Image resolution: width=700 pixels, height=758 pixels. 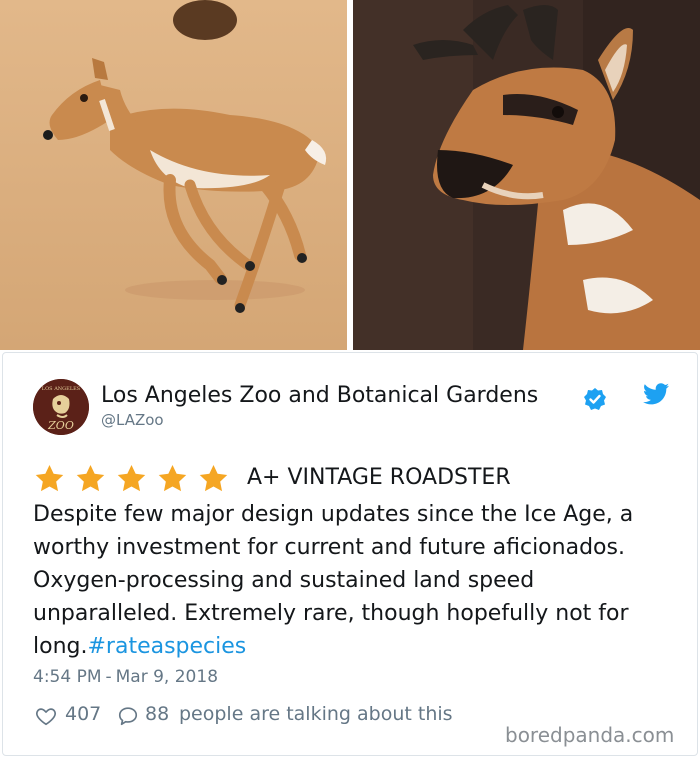 What do you see at coordinates (595, 399) in the screenshot?
I see `verified-badge-icon` at bounding box center [595, 399].